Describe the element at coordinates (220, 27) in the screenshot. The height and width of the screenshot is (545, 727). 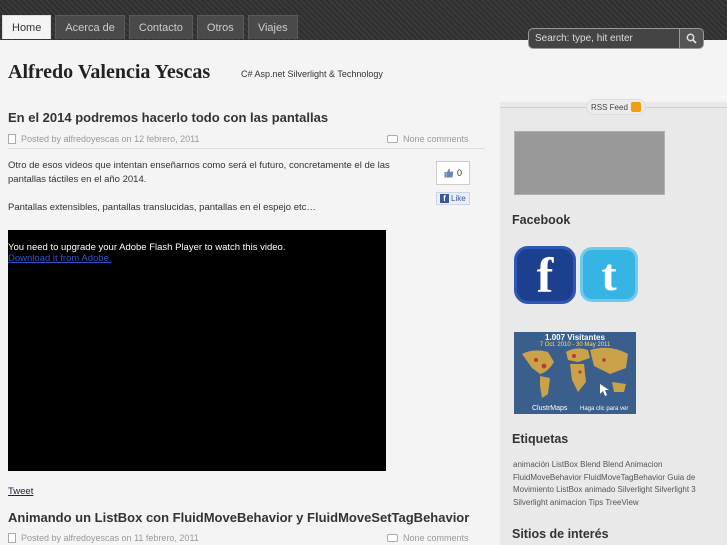
I see `nav-tab-otros: Otros` at that location.